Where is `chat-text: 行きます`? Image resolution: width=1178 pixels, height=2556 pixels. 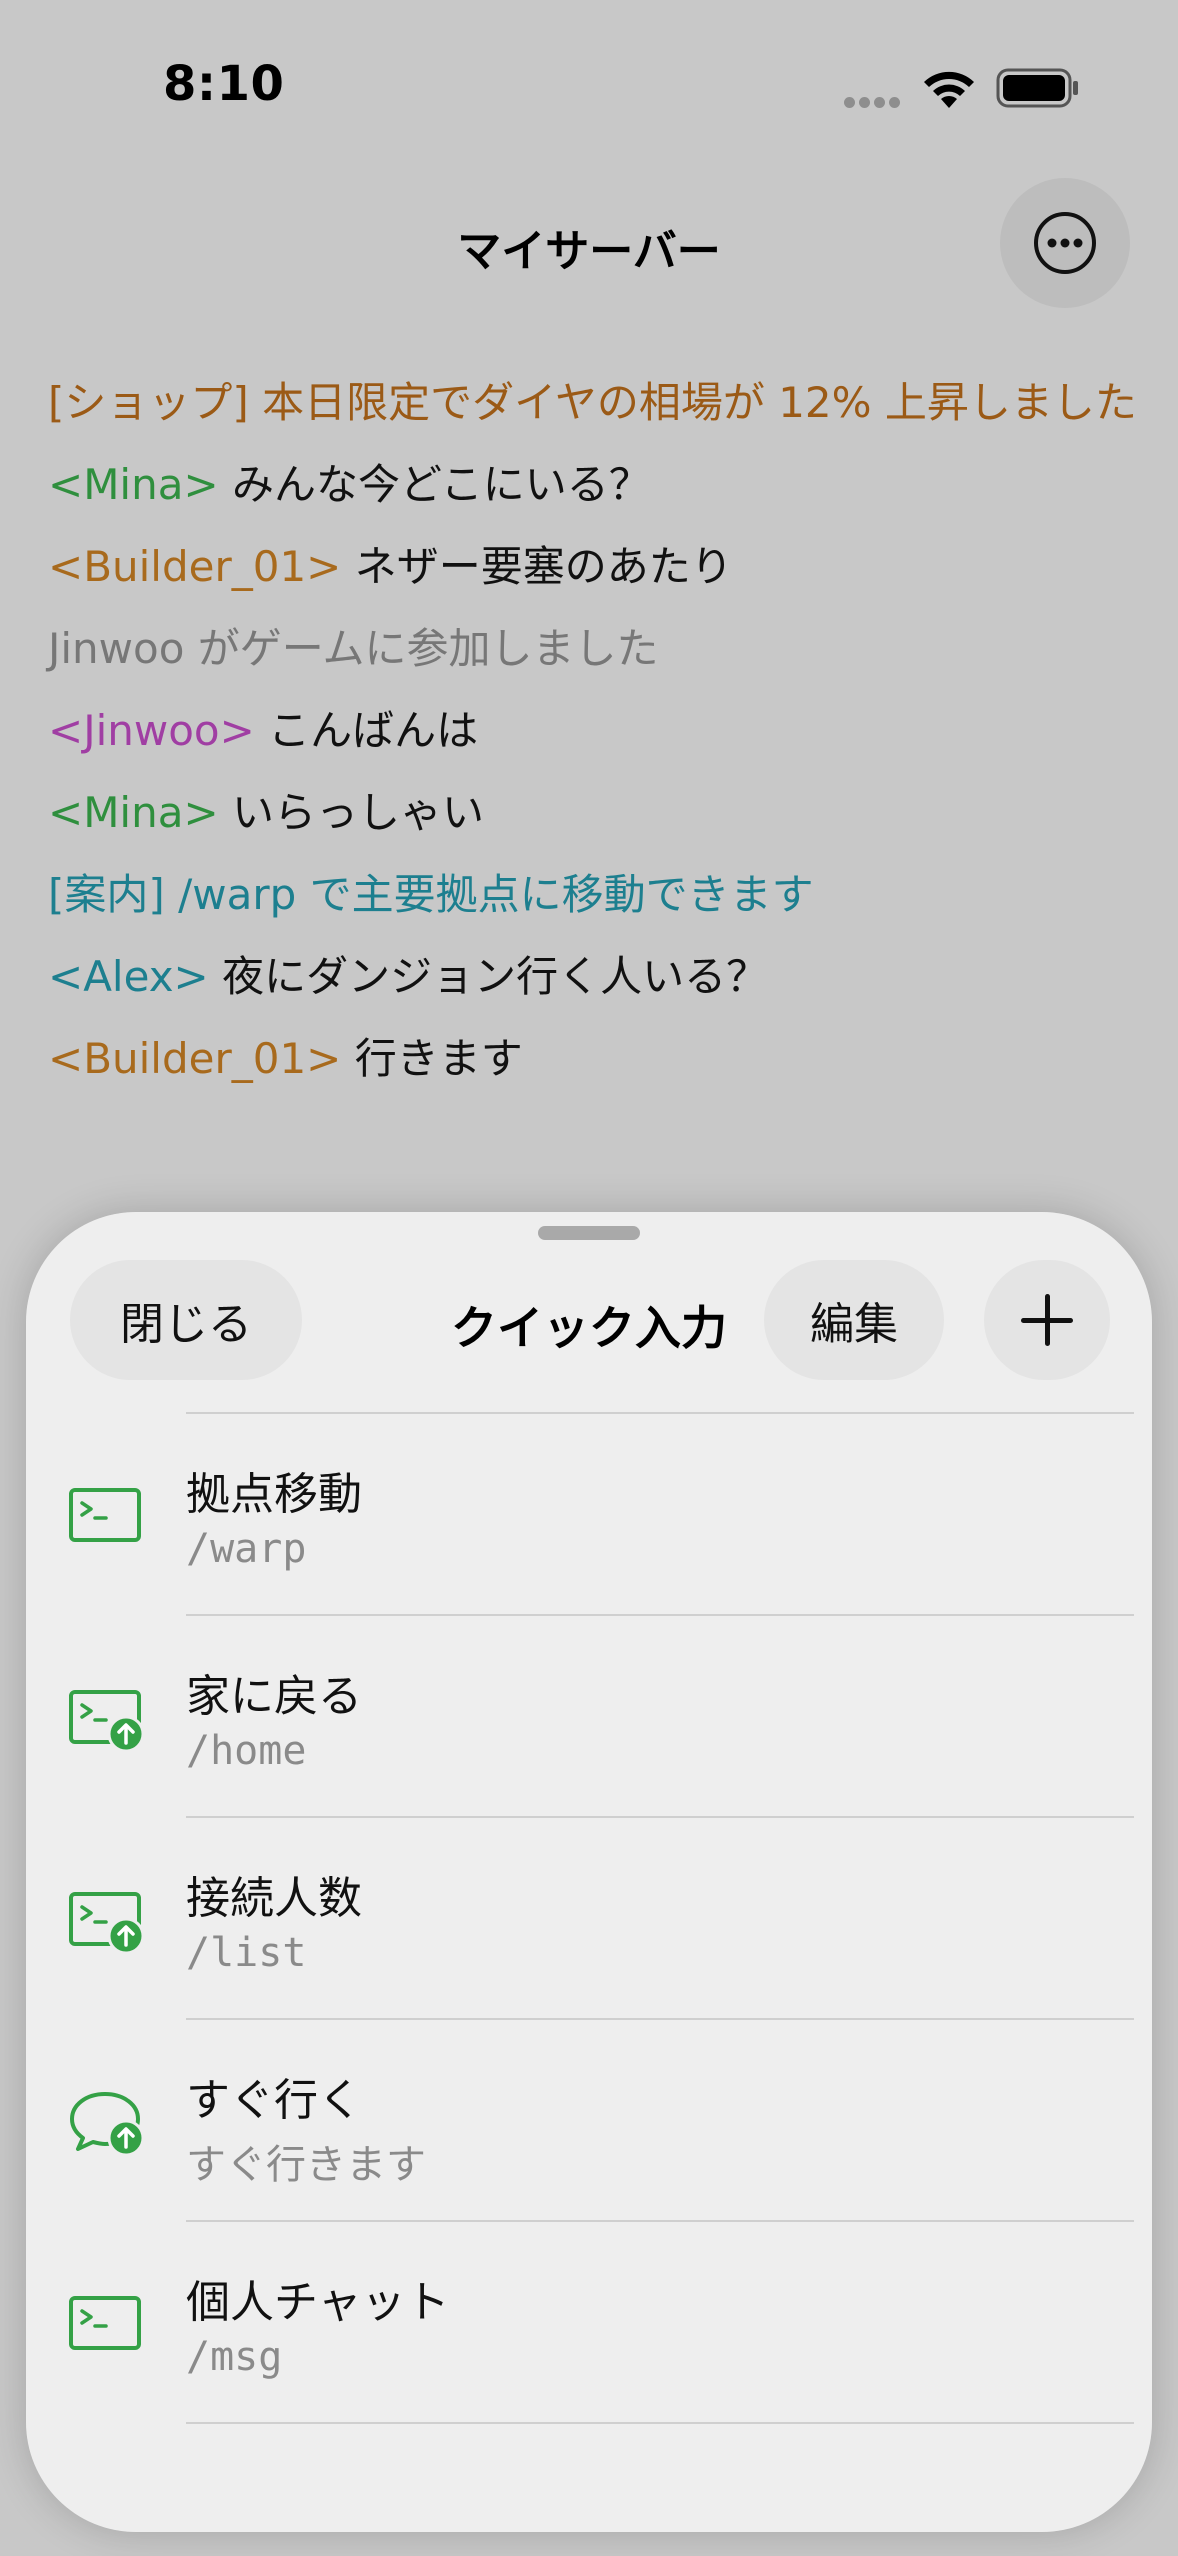
chat-text: 行きます is located at coordinates (438, 1058).